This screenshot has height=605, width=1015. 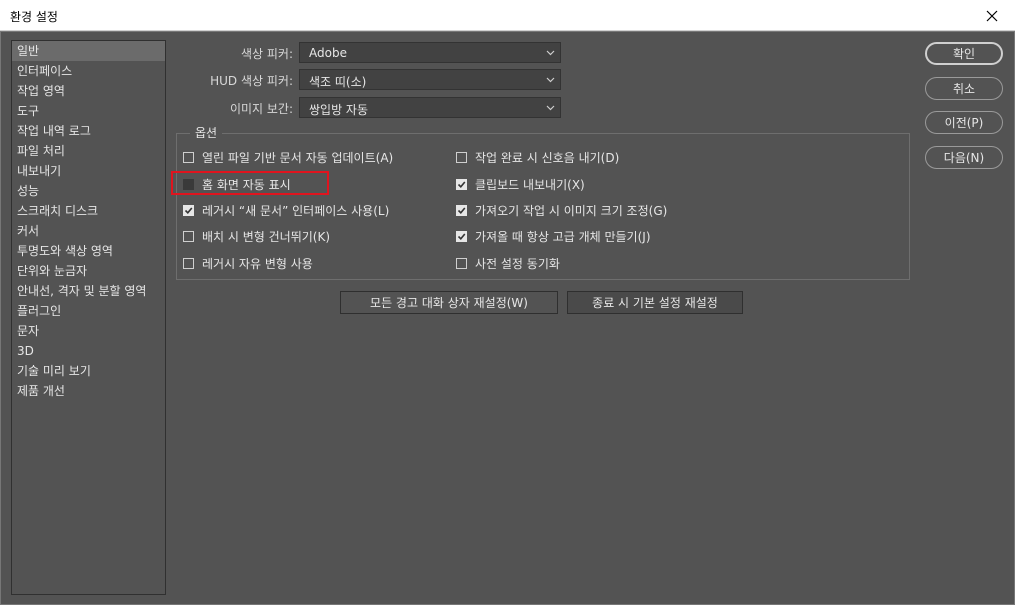 I want to click on option-label: 가져오기 작업 시 이미지 크기 조정(G), so click(x=571, y=210).